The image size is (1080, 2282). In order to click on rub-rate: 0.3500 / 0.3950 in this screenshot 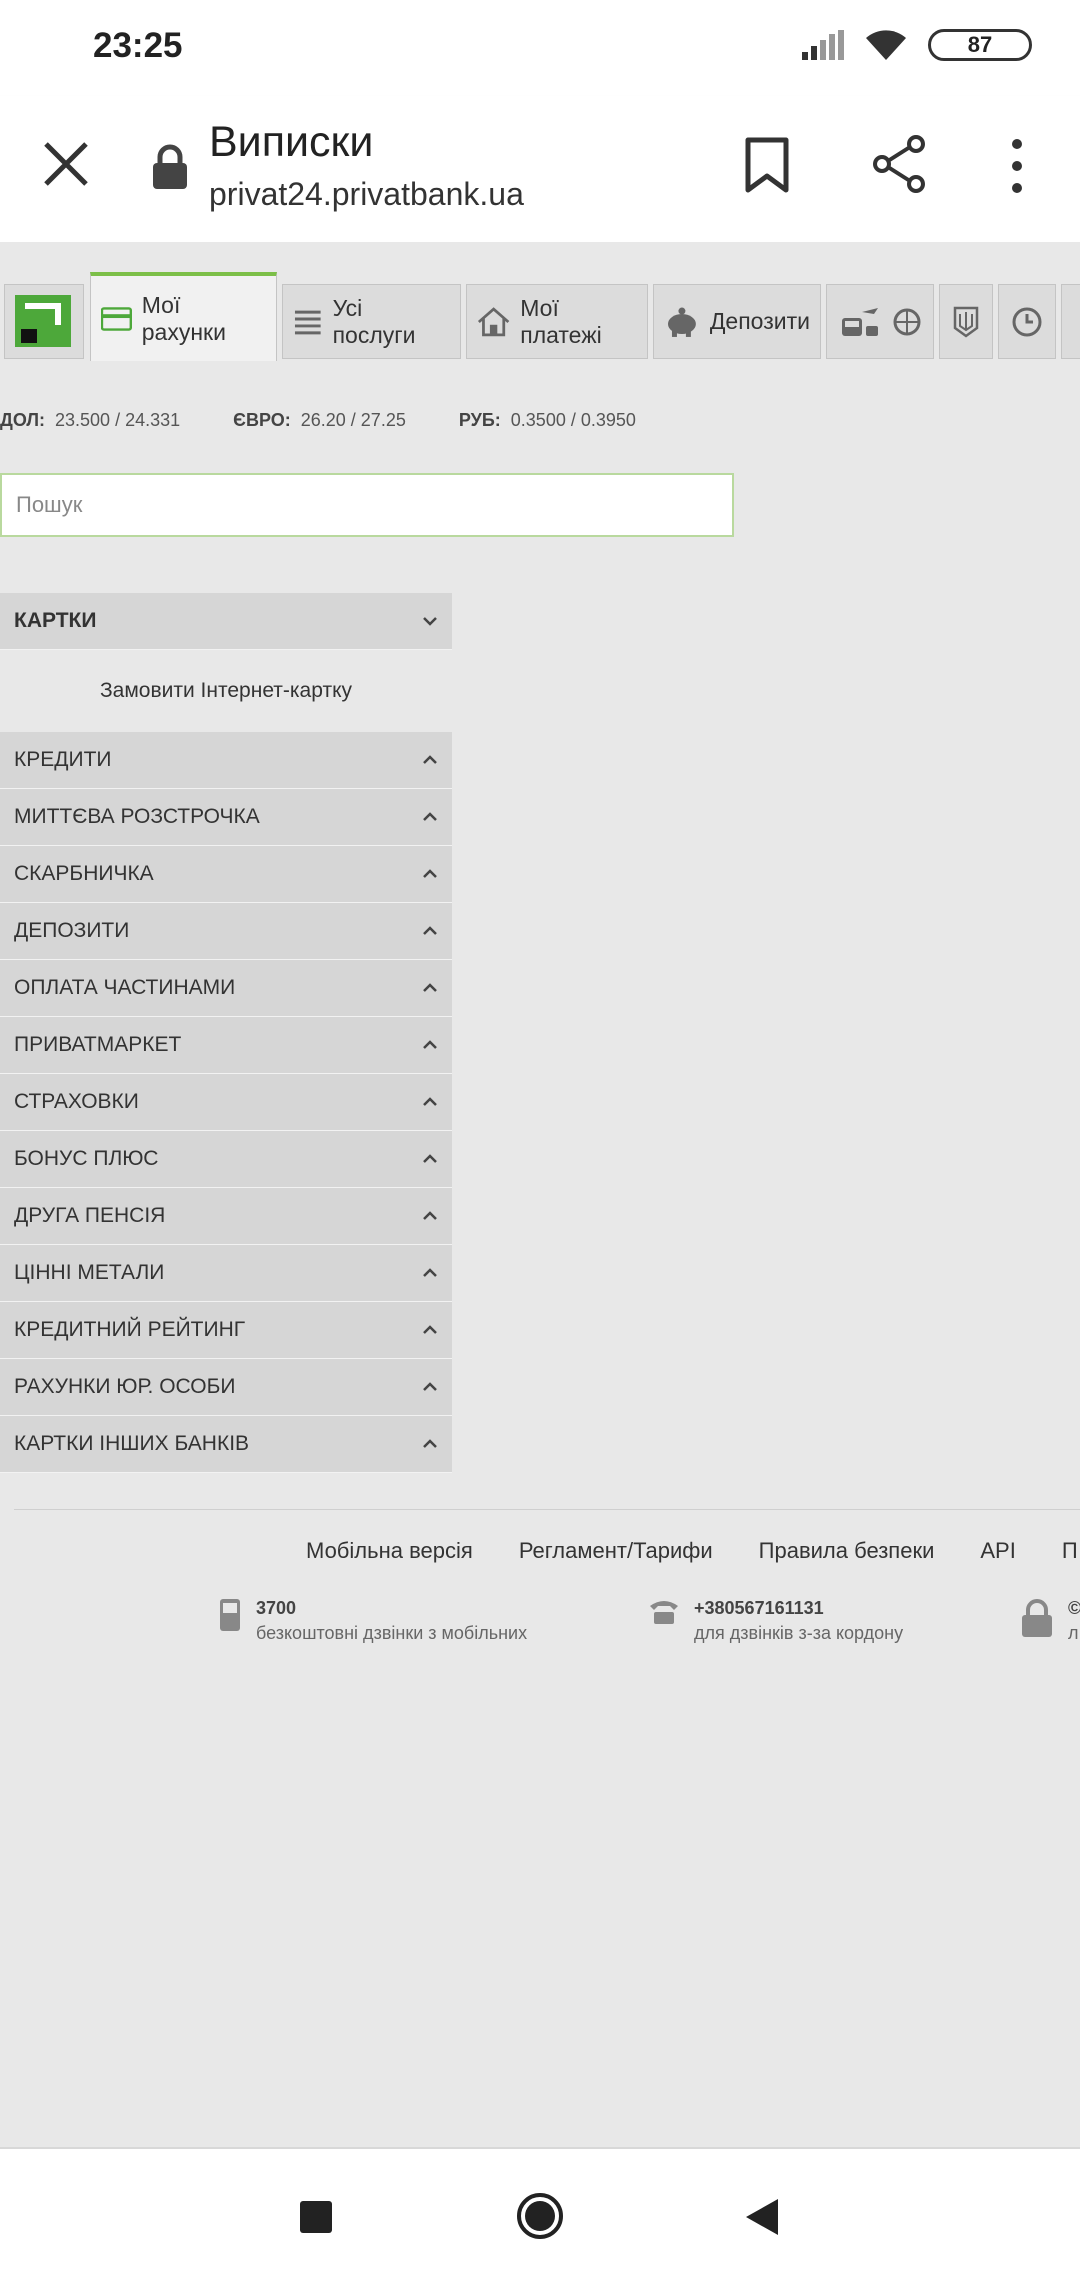, I will do `click(573, 420)`.